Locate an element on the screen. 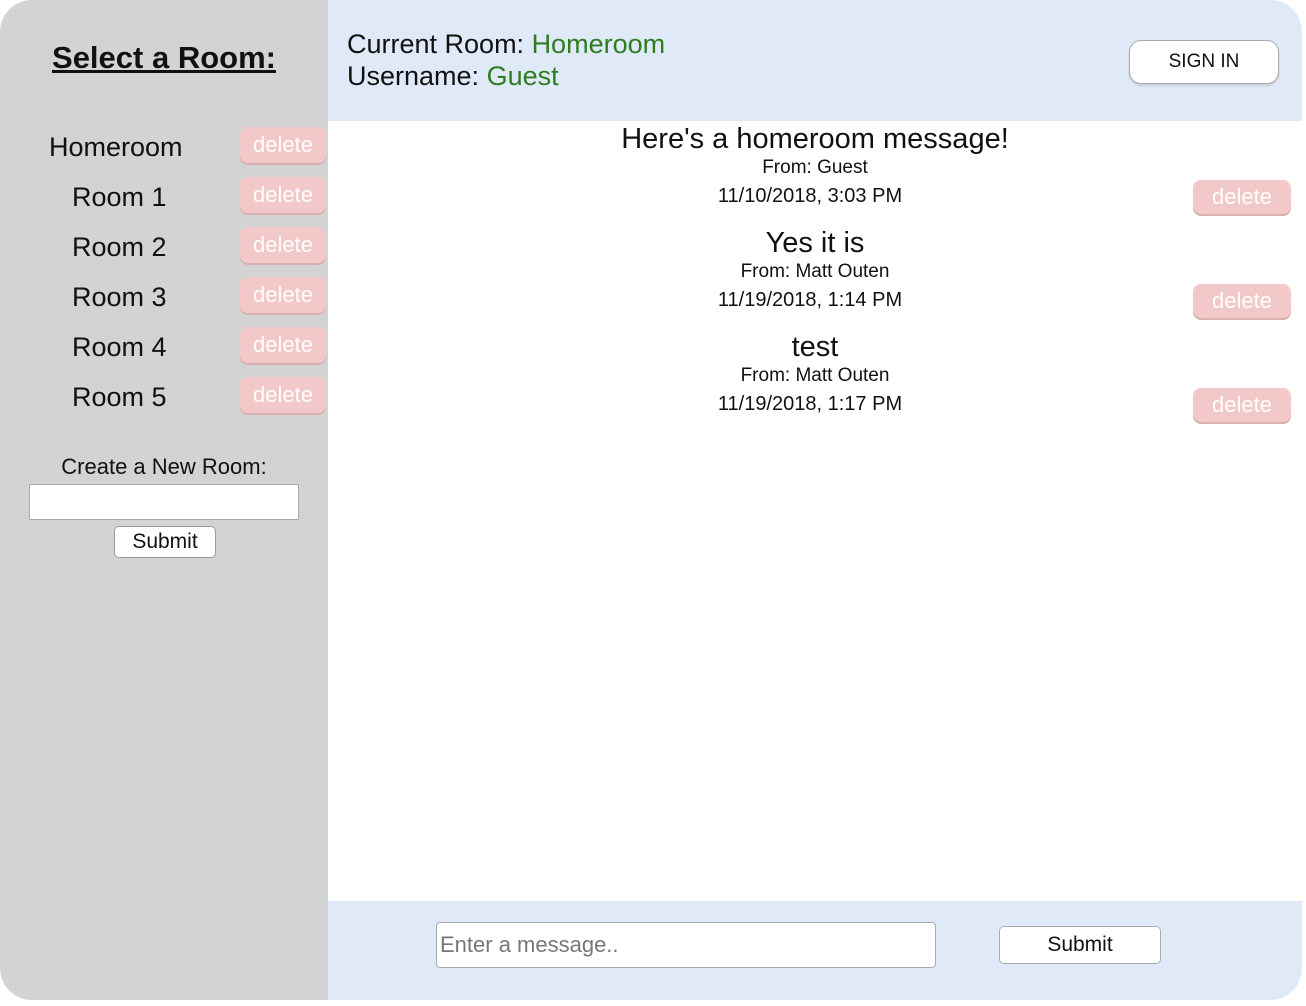 The image size is (1306, 1006). room-link: Homeroom is located at coordinates (116, 147).